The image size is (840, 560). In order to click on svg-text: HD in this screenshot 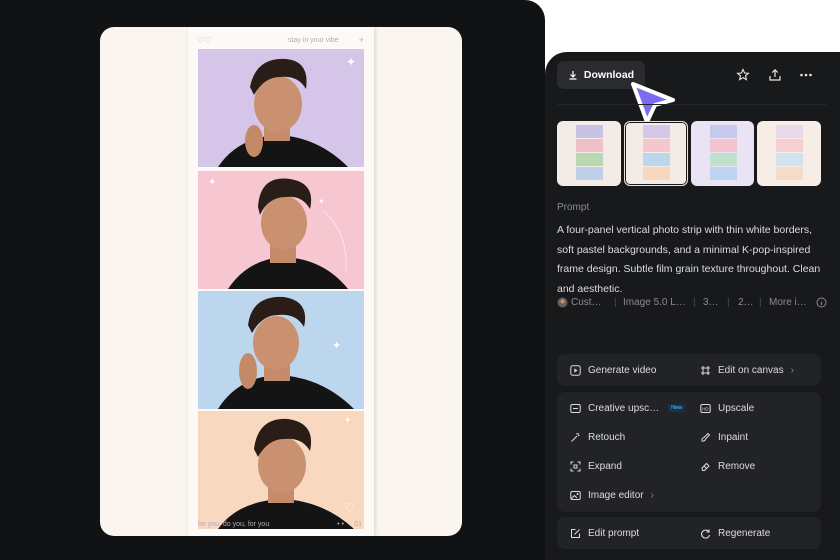, I will do `click(705, 408)`.